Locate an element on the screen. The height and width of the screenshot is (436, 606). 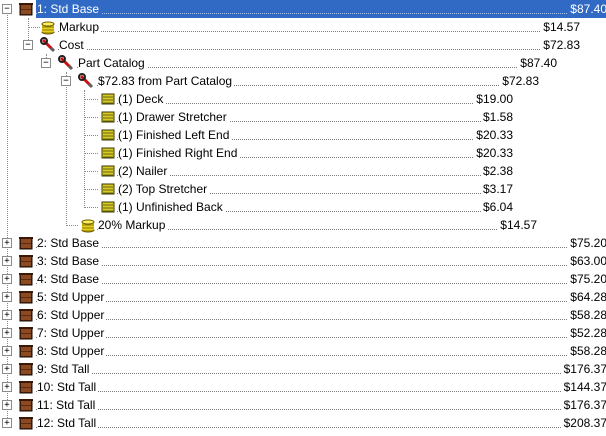
item-name: (1) Finished Right End is located at coordinates (179, 153).